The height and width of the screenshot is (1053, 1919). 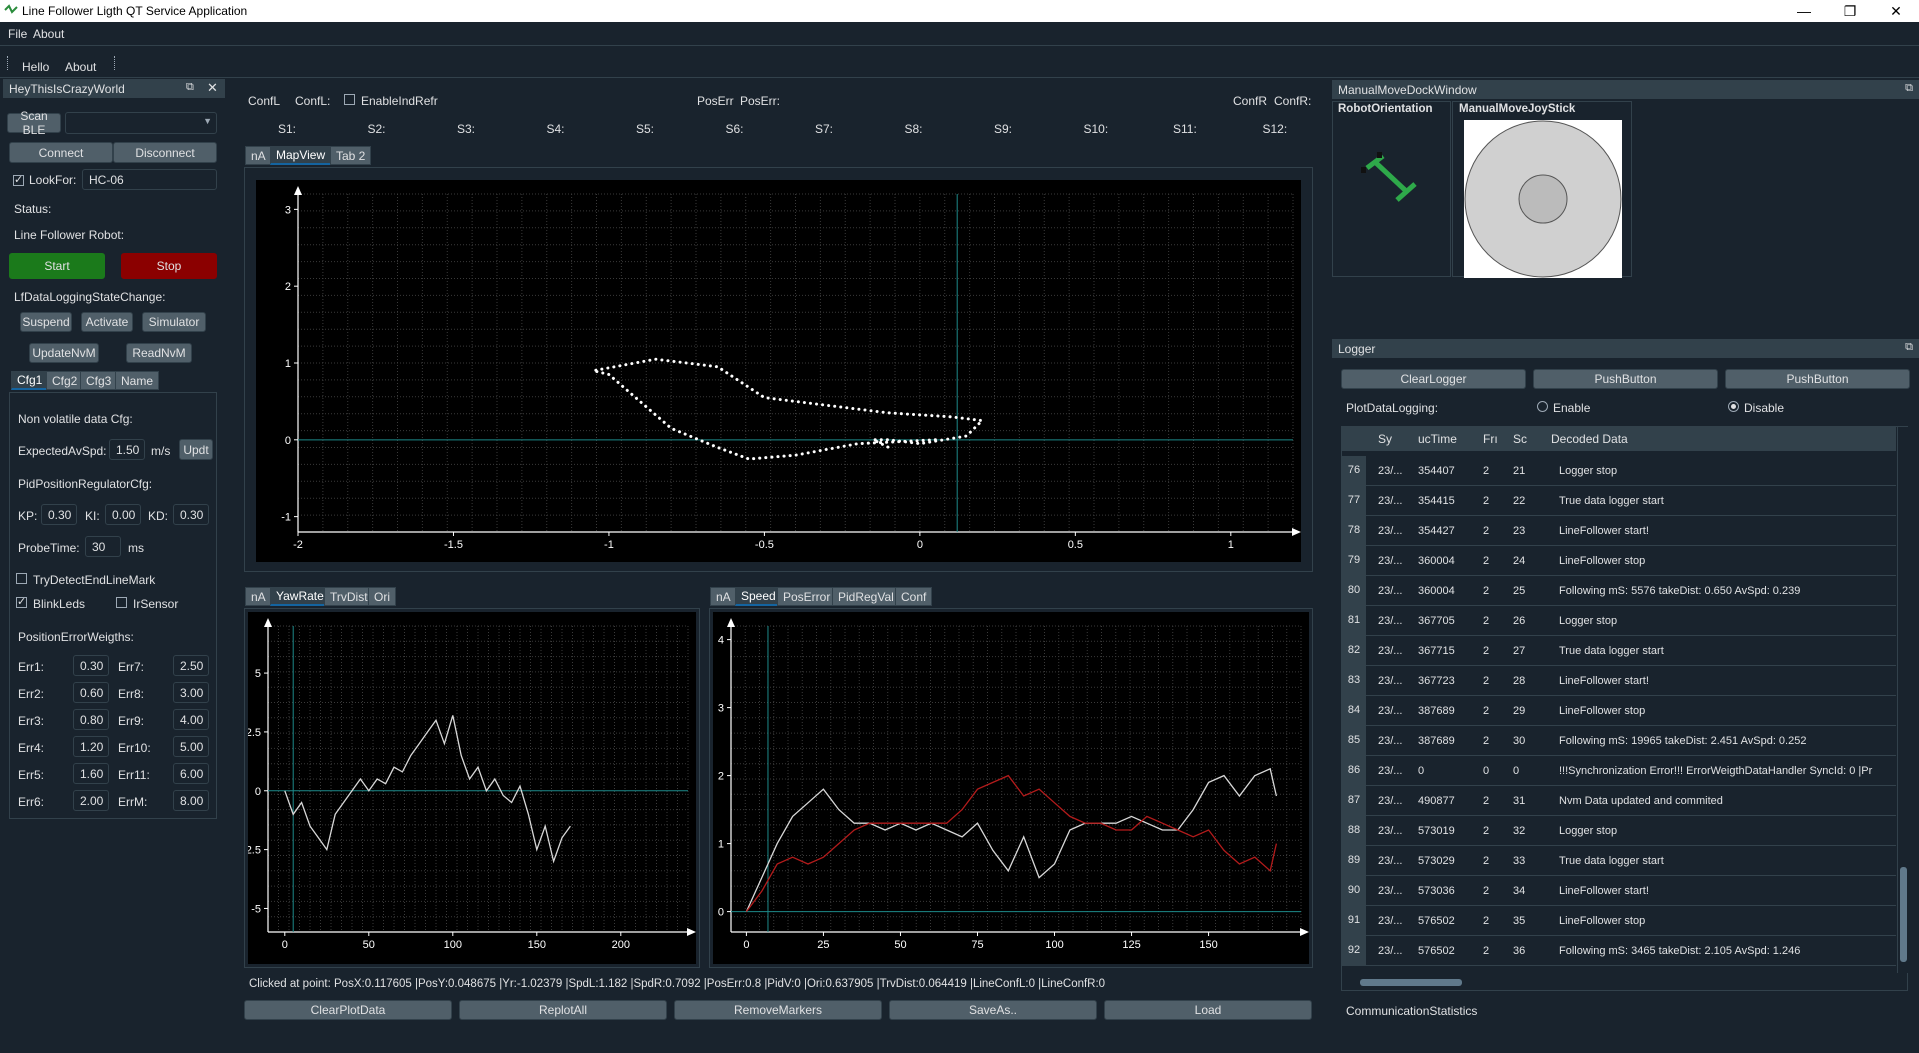 What do you see at coordinates (65, 380) in the screenshot?
I see `tab-cfg2: Cfg2` at bounding box center [65, 380].